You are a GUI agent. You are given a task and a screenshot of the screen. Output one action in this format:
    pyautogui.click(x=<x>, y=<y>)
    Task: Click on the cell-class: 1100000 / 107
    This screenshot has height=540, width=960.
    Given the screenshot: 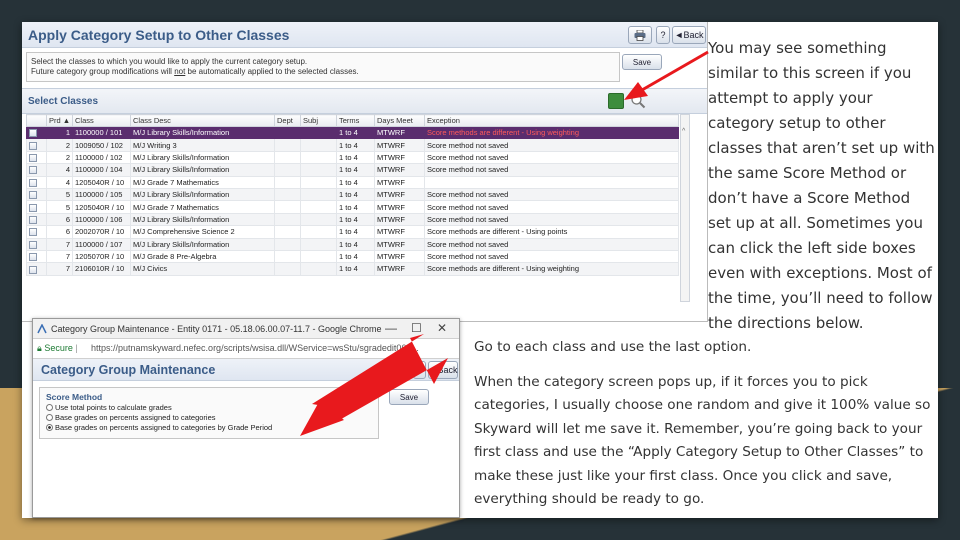 What is the action you would take?
    pyautogui.click(x=101, y=244)
    